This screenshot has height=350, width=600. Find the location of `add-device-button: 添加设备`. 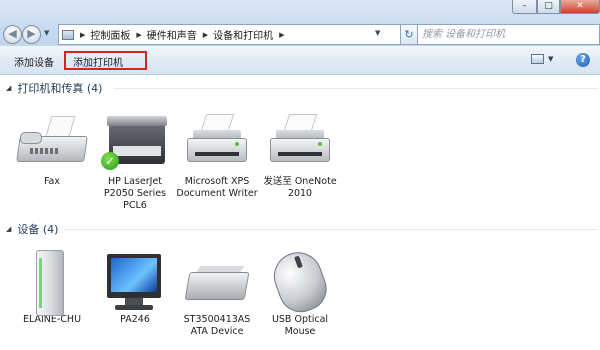

add-device-button: 添加设备 is located at coordinates (34, 61).